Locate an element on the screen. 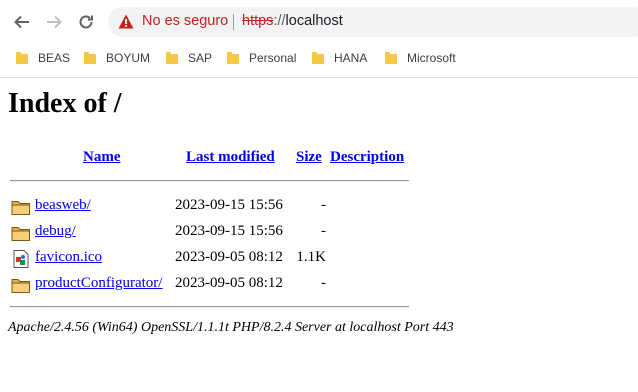 This screenshot has width=638, height=392. url-host: localhost is located at coordinates (314, 21).